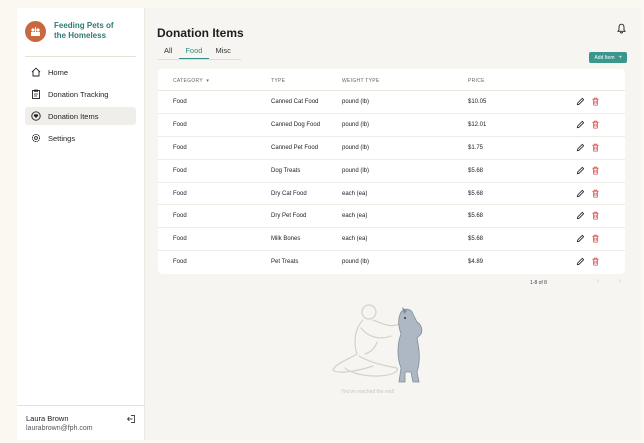 The height and width of the screenshot is (443, 644). I want to click on table-row: Food Dry Cat Food each (ea) $5.68, so click(391, 194).